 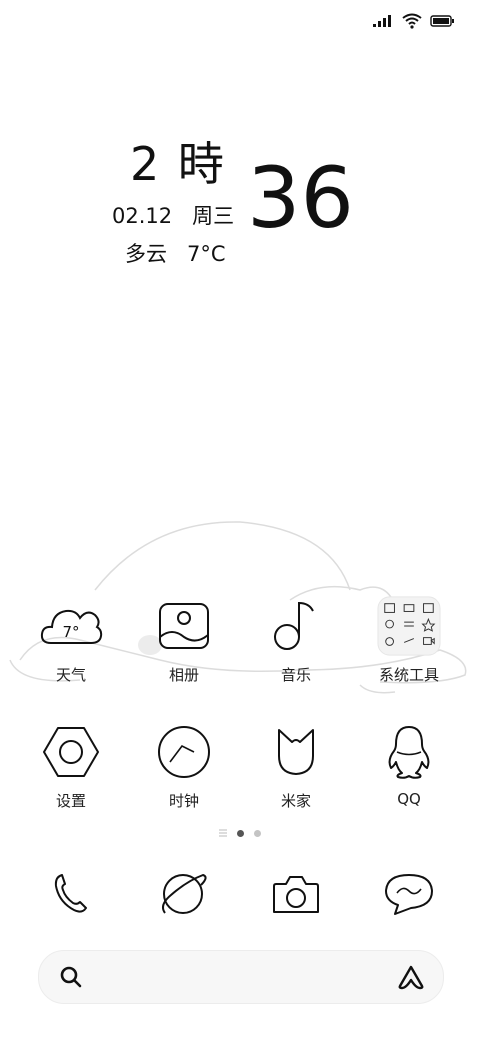 I want to click on browser-planet-icon, so click(x=184, y=893).